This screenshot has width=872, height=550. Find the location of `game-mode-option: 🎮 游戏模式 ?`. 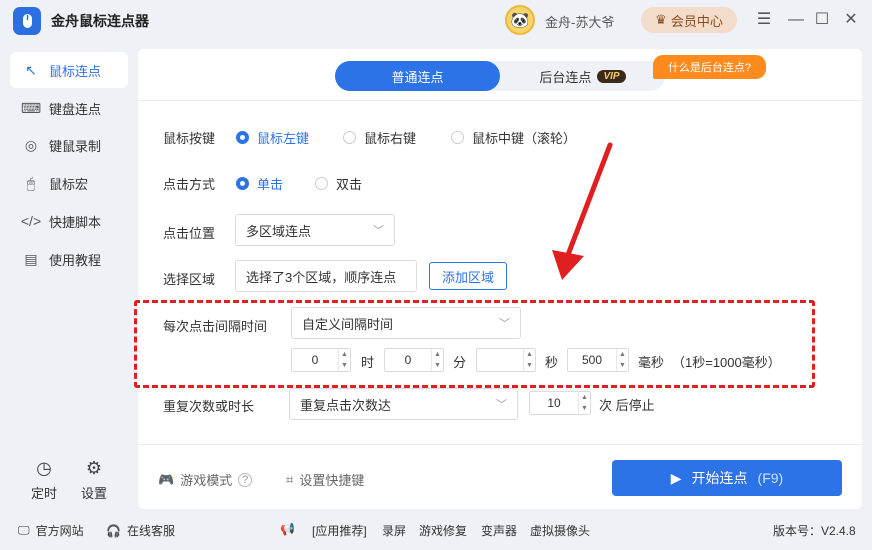

game-mode-option: 🎮 游戏模式 ? is located at coordinates (205, 479).